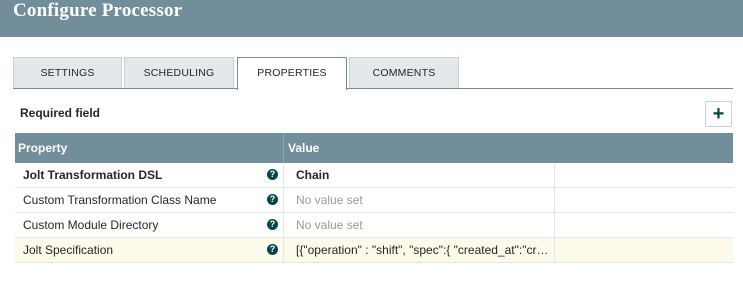 The width and height of the screenshot is (743, 286). I want to click on tab-settings: SETTINGS, so click(67, 73).